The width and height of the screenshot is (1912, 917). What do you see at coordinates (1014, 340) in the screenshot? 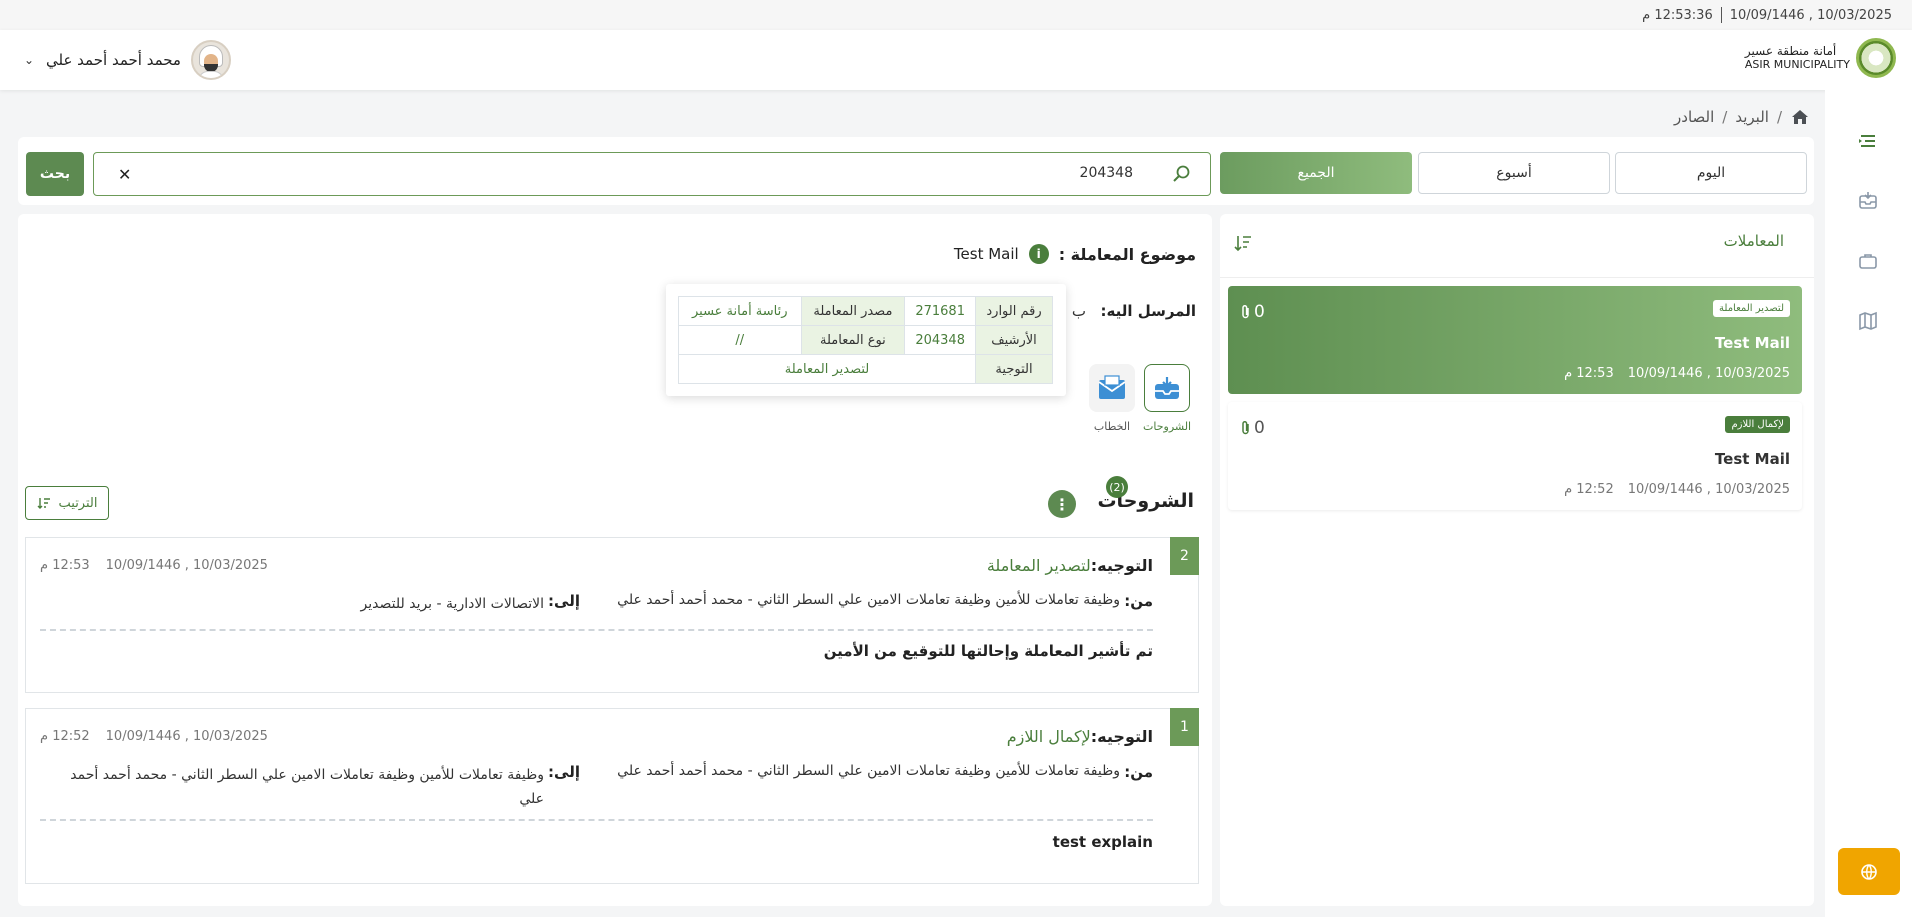
I see `archive-label: الأرشيف` at bounding box center [1014, 340].